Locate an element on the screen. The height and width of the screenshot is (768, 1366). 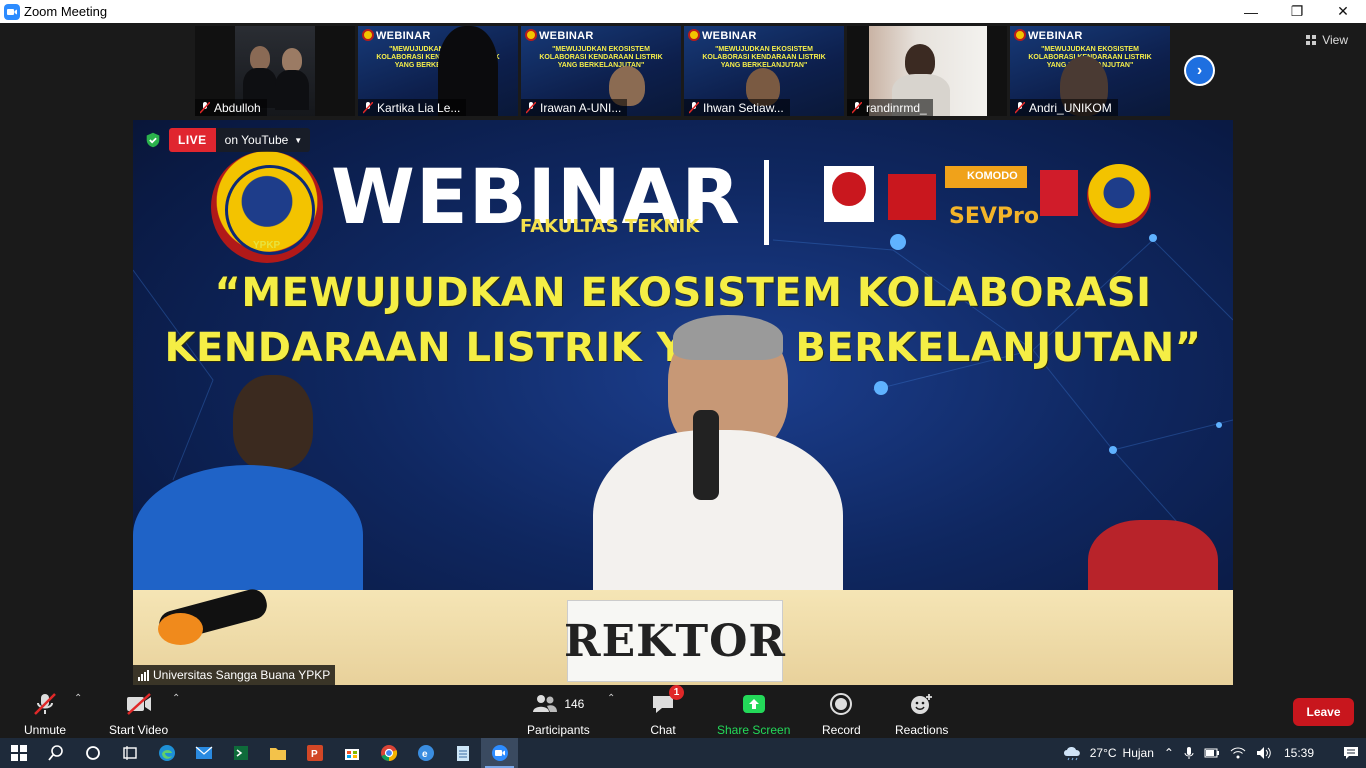
volume-icon is located at coordinates (1264, 753).